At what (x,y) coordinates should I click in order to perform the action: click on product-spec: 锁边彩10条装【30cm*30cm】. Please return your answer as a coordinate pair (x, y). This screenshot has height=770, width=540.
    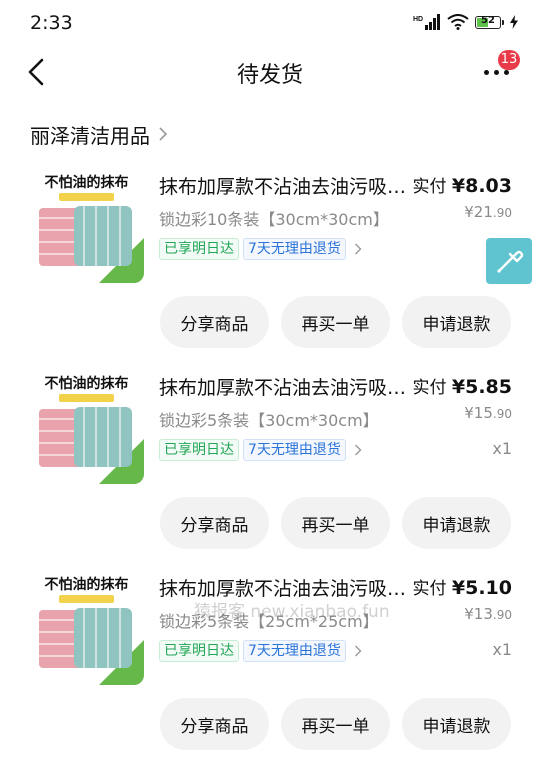
    Looking at the image, I should click on (274, 219).